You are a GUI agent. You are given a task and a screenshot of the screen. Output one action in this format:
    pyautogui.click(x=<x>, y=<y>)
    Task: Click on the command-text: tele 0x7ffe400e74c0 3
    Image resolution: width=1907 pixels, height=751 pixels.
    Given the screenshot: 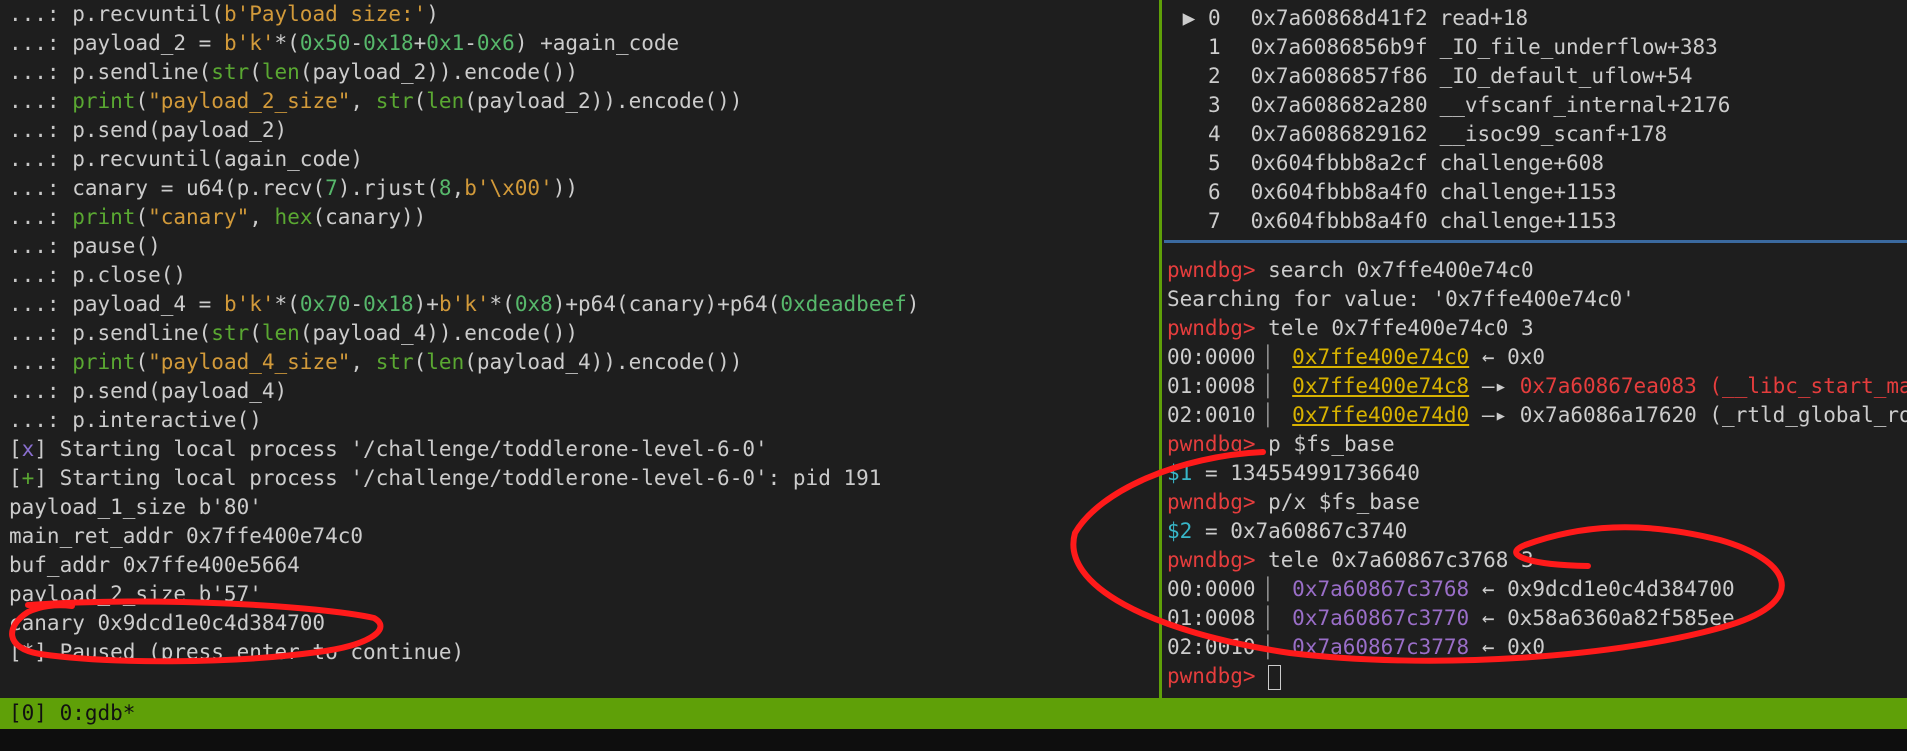 What is the action you would take?
    pyautogui.click(x=1394, y=328)
    